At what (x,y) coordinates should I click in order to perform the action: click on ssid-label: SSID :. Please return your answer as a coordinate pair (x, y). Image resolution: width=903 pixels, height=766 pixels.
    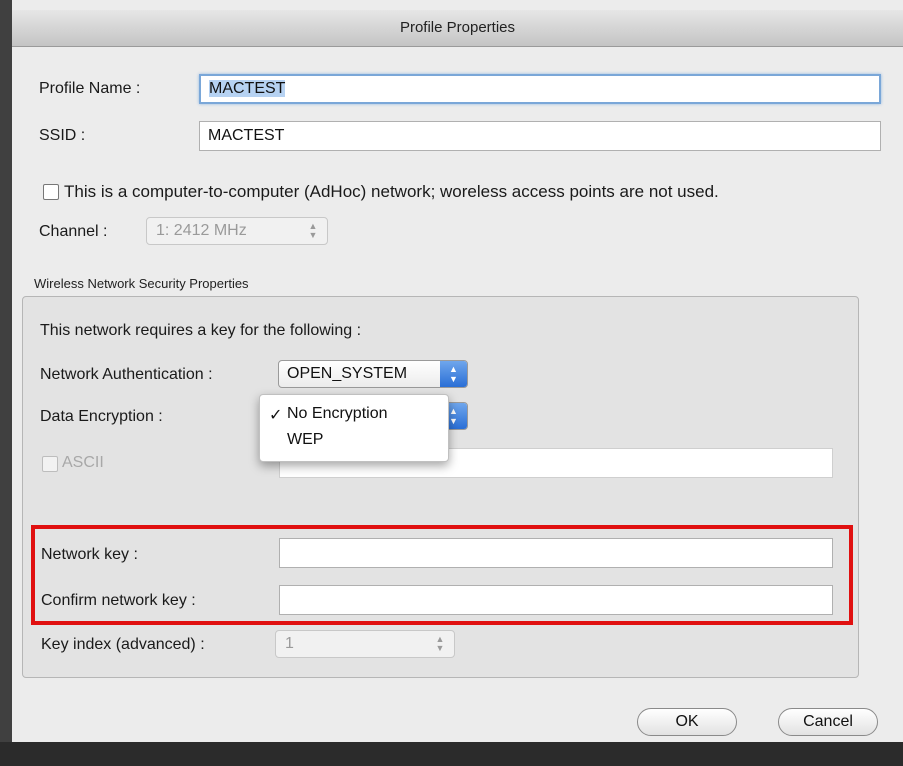
    Looking at the image, I should click on (62, 135).